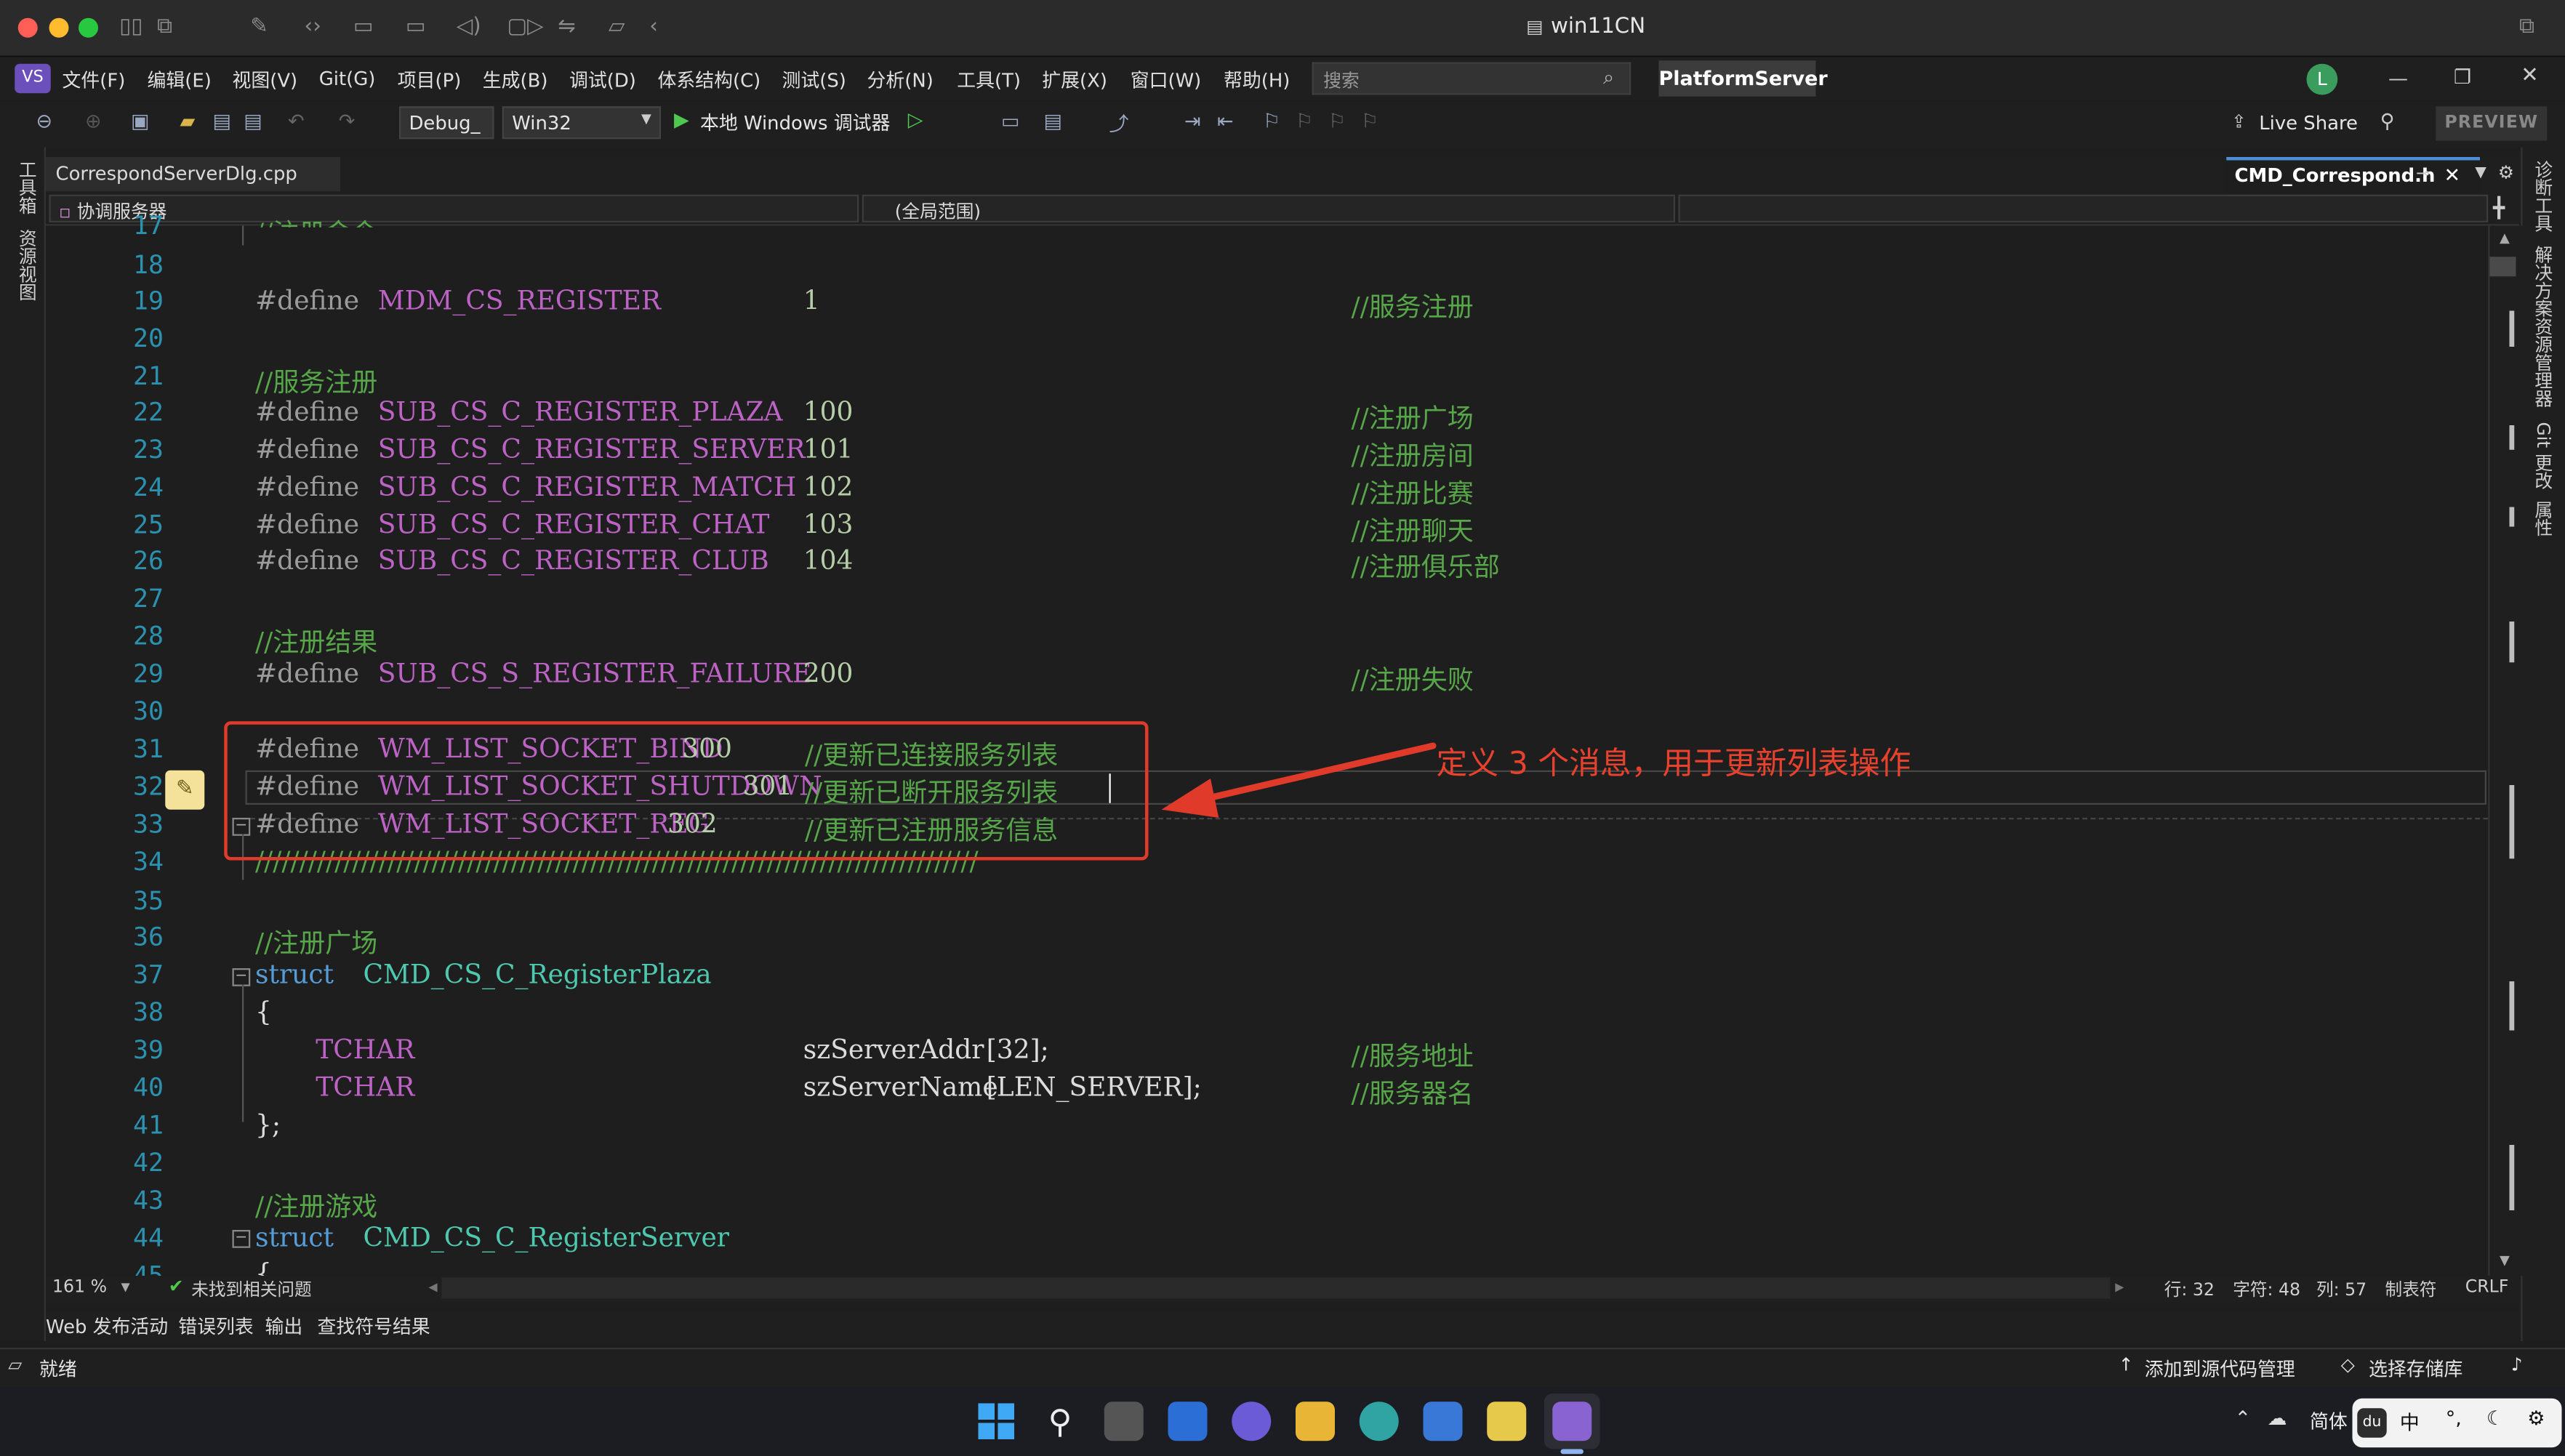  What do you see at coordinates (682, 120) in the screenshot?
I see `play-icon: ▶` at bounding box center [682, 120].